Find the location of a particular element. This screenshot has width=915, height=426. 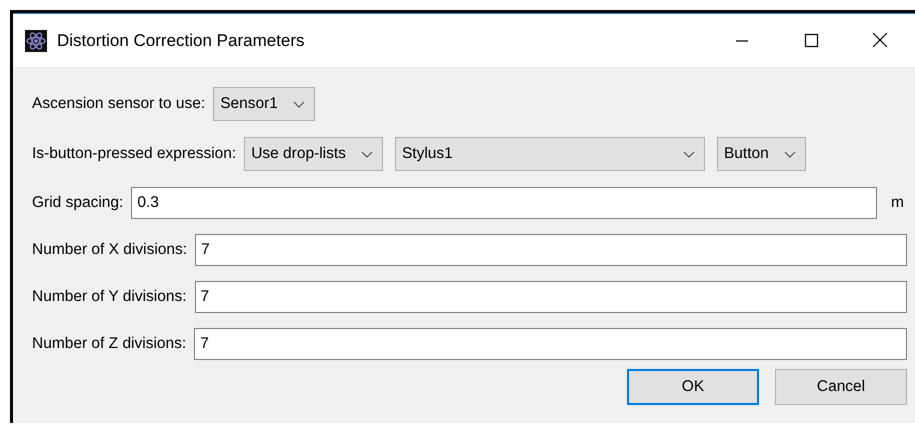

field-label: Is-button-pressed expression: is located at coordinates (134, 154).